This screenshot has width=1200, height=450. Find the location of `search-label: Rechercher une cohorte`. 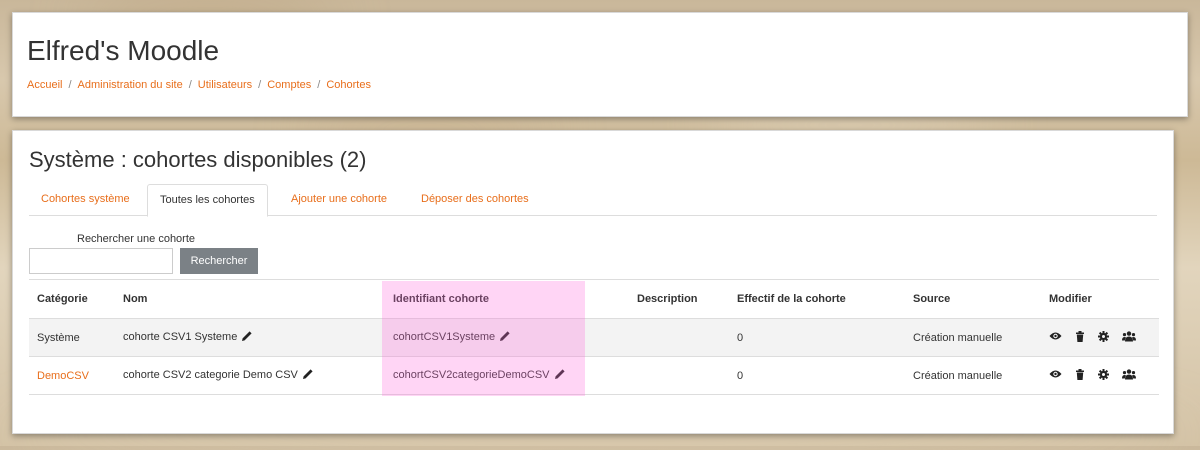

search-label: Rechercher une cohorte is located at coordinates (136, 239).